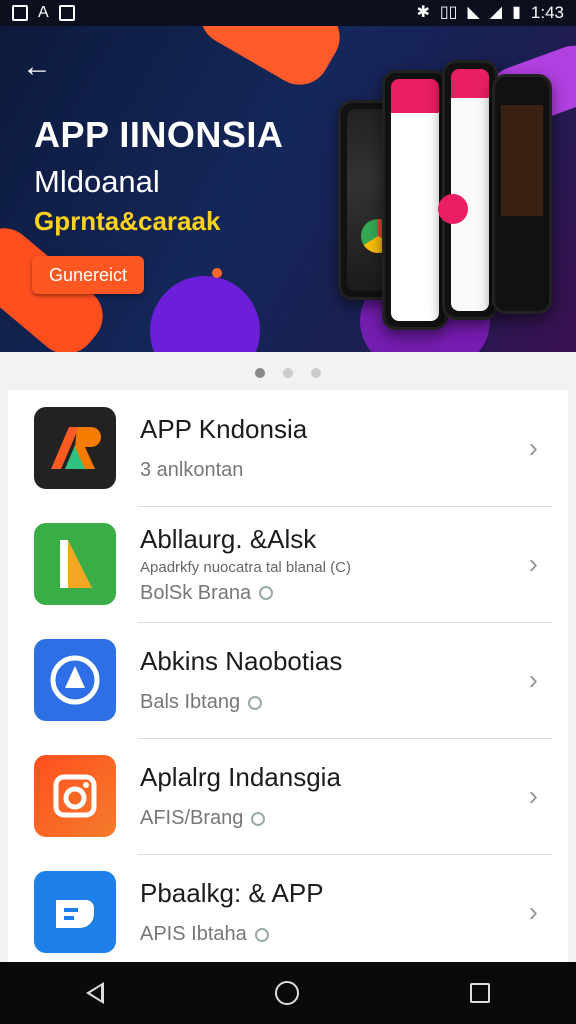  What do you see at coordinates (423, 12) in the screenshot?
I see `bluetooth-icon: ✱` at bounding box center [423, 12].